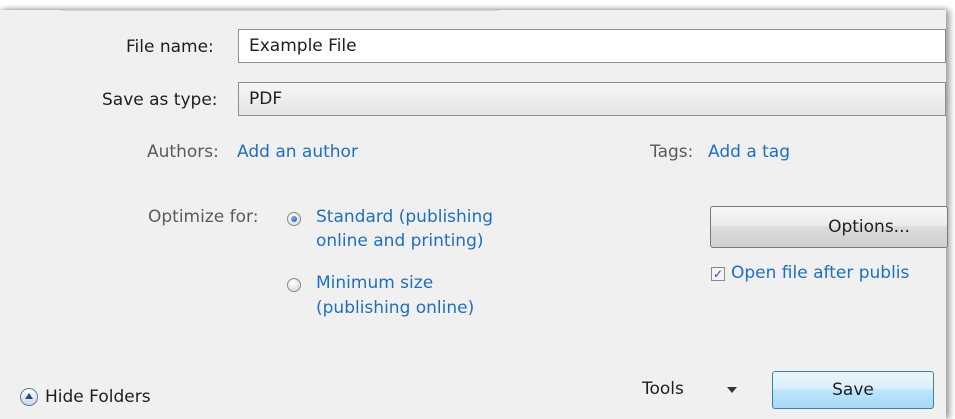  What do you see at coordinates (749, 152) in the screenshot?
I see `add-tag-link: Add a tag` at bounding box center [749, 152].